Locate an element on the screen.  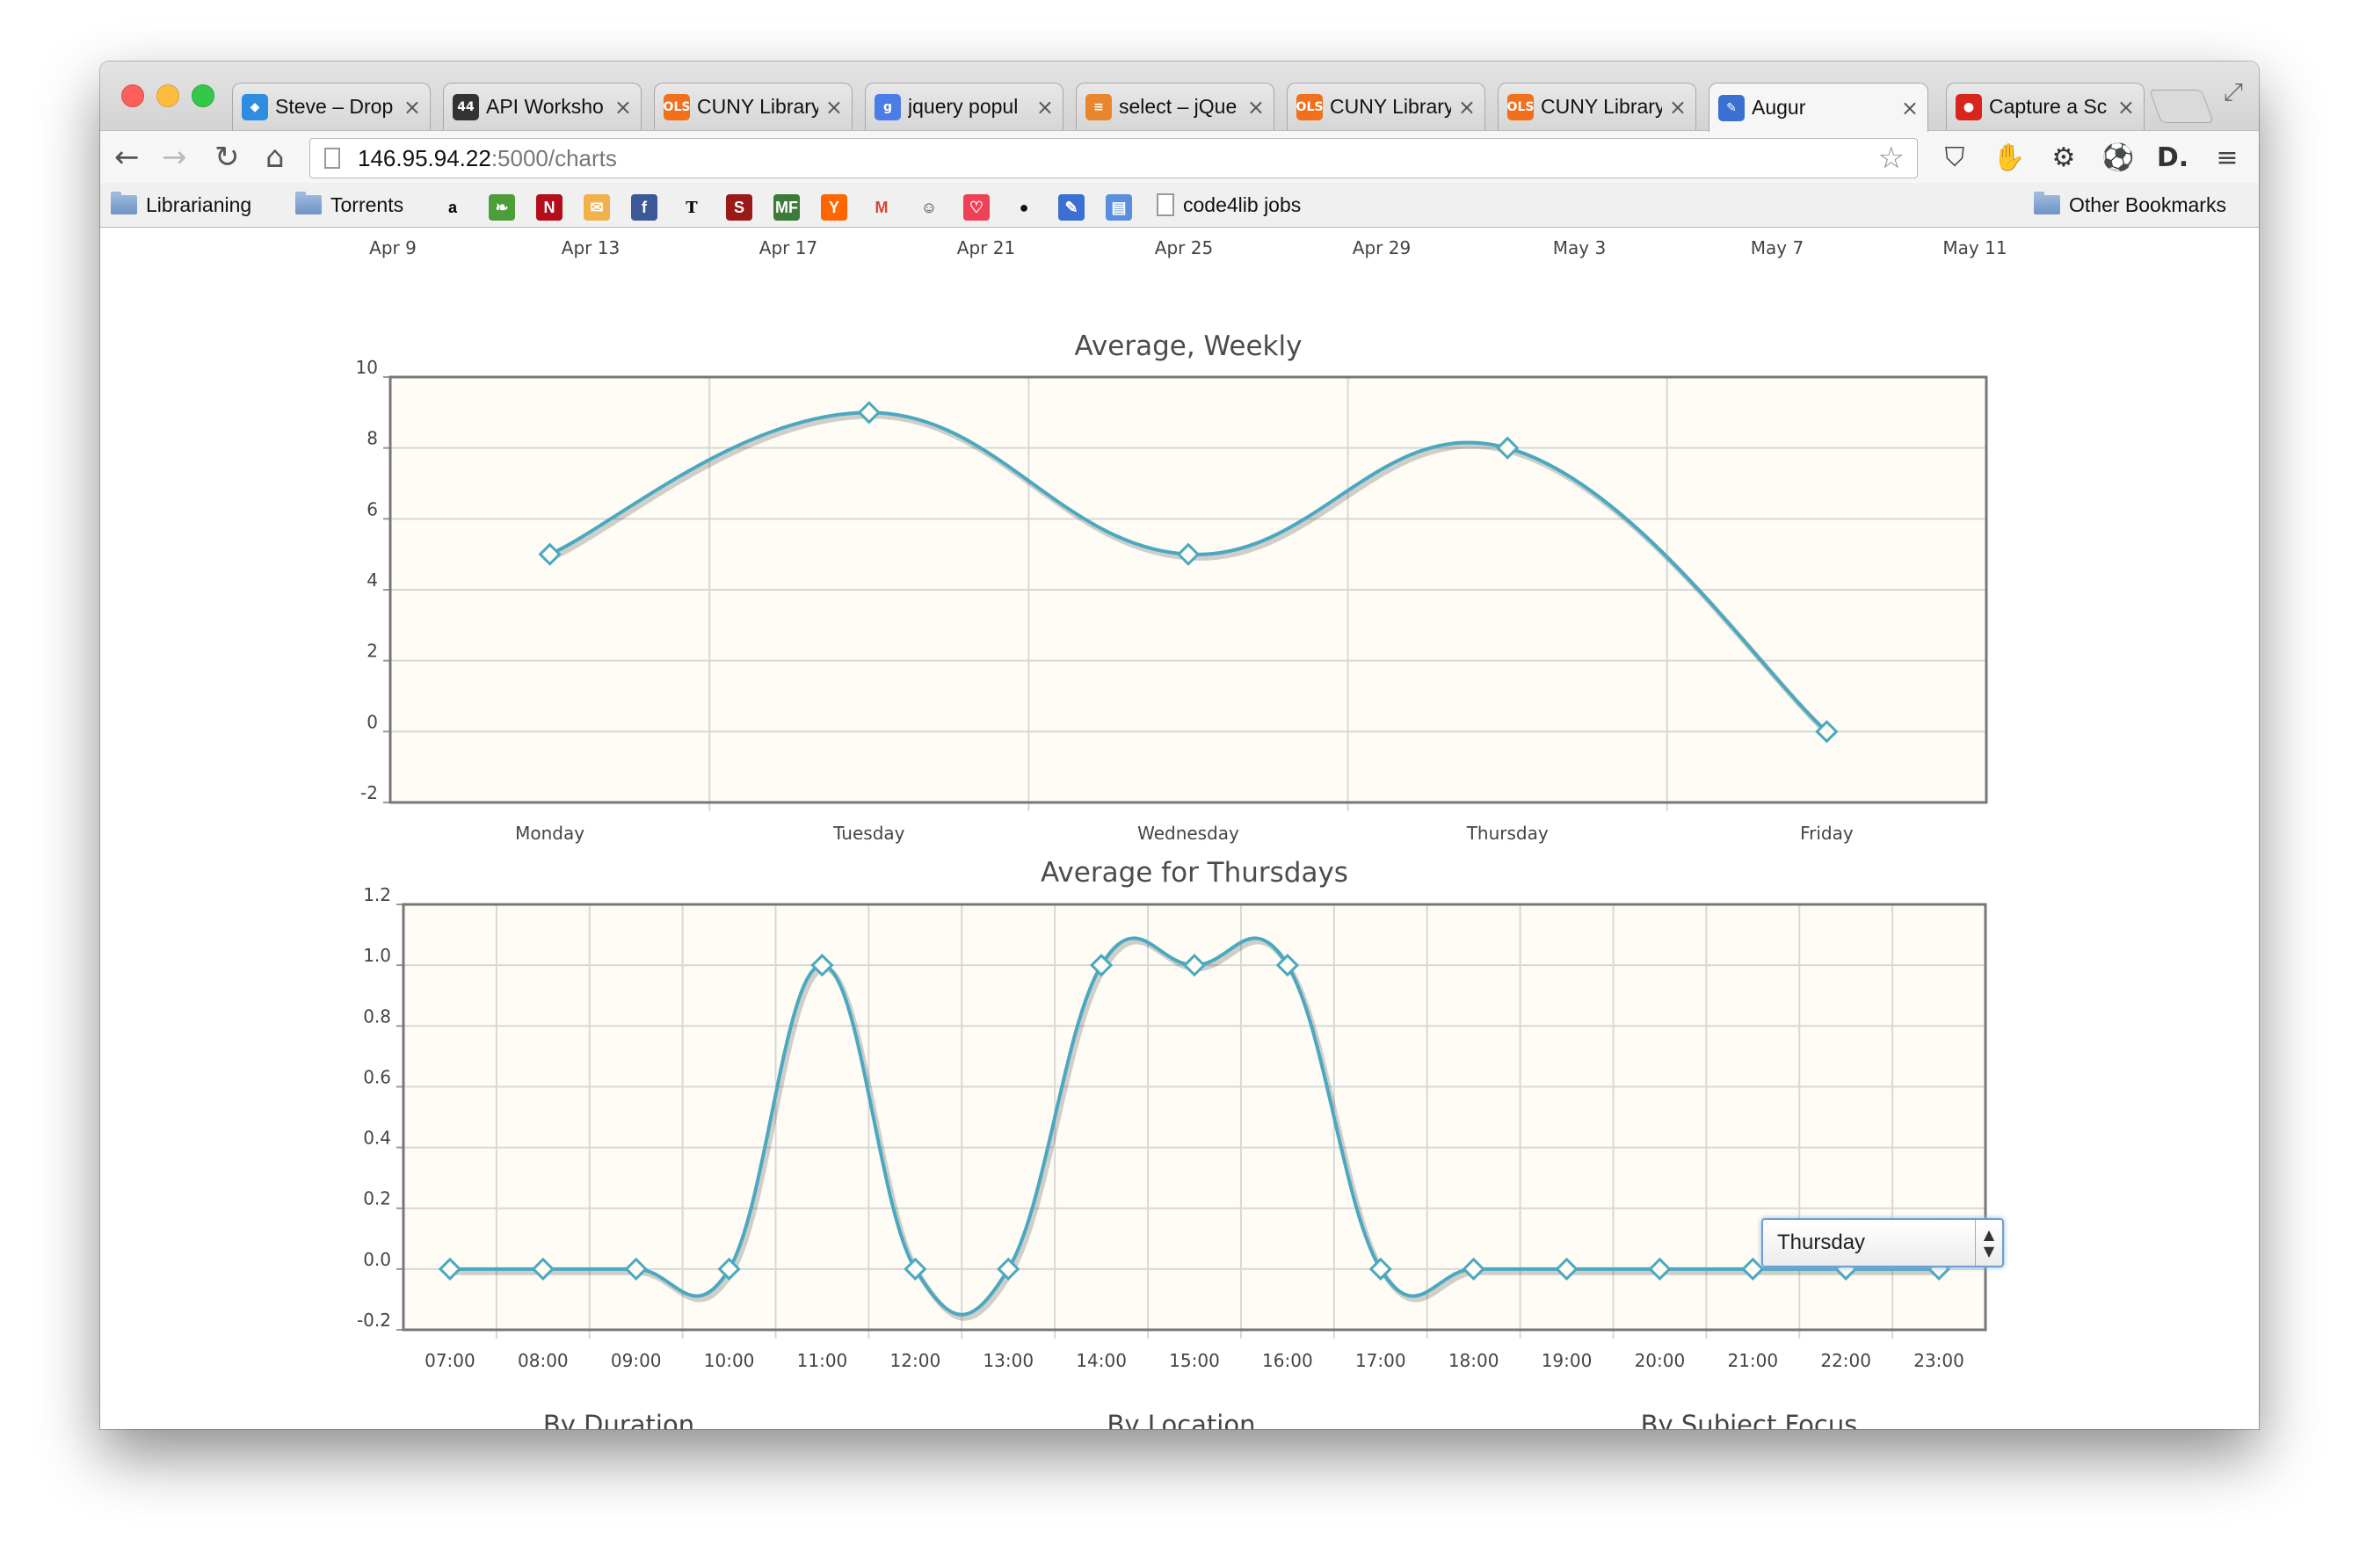
x-tick-label: Wednesday is located at coordinates (1188, 833).